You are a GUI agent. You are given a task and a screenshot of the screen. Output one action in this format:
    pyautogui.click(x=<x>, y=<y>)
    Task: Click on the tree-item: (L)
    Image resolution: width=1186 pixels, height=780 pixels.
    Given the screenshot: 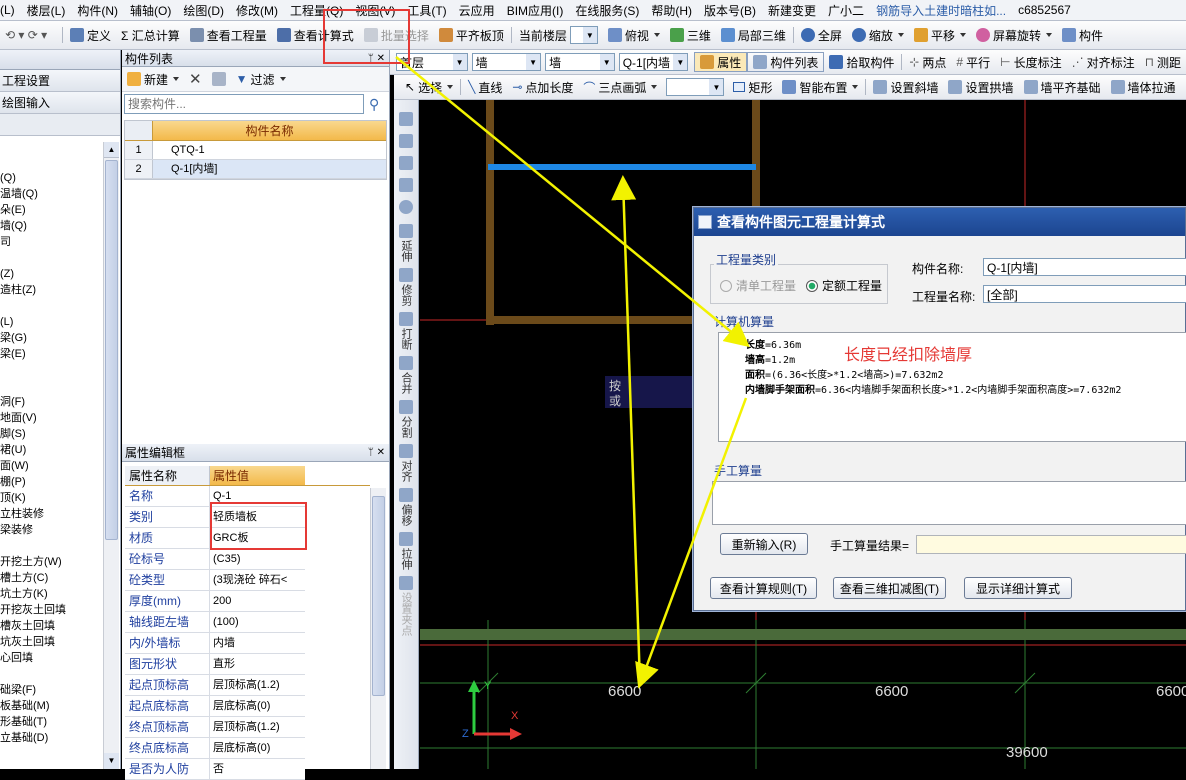 What is the action you would take?
    pyautogui.click(x=52, y=322)
    